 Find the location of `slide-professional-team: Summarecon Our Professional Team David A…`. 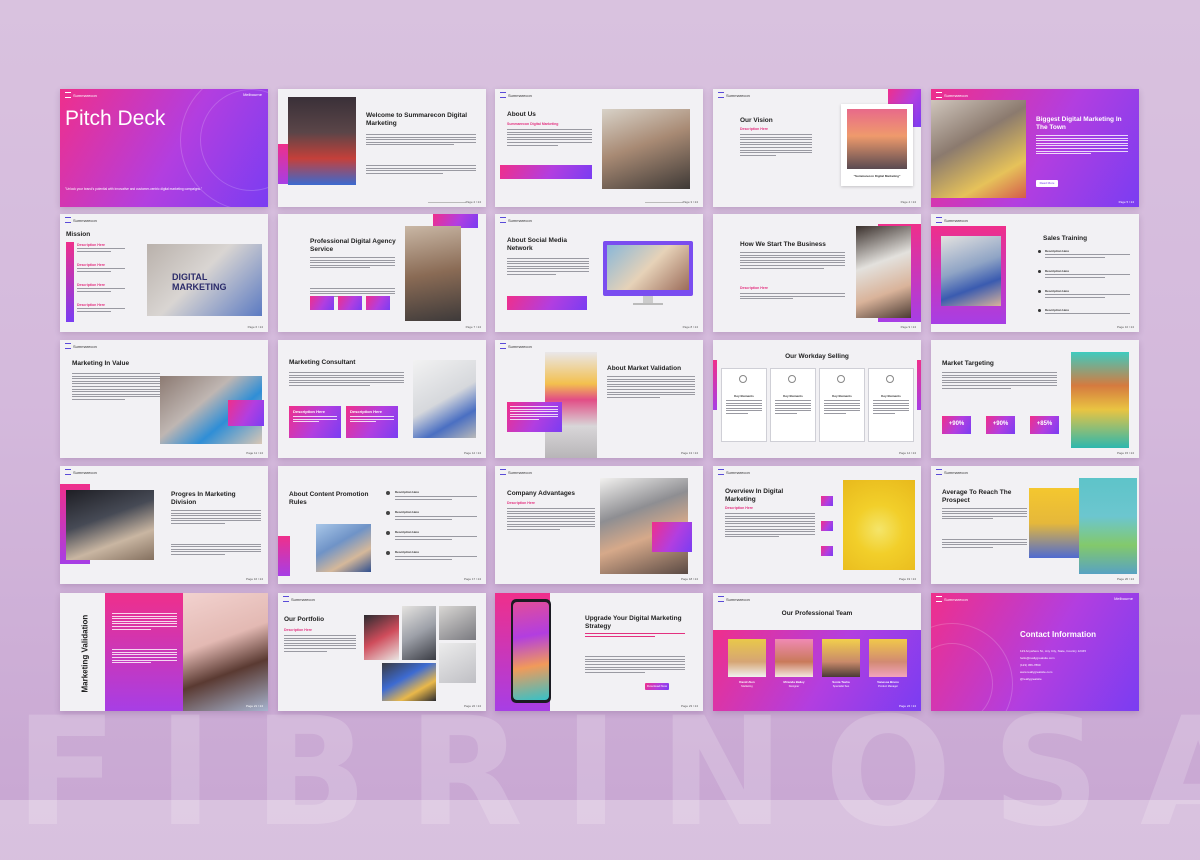

slide-professional-team: Summarecon Our Professional Team David A… is located at coordinates (817, 652).